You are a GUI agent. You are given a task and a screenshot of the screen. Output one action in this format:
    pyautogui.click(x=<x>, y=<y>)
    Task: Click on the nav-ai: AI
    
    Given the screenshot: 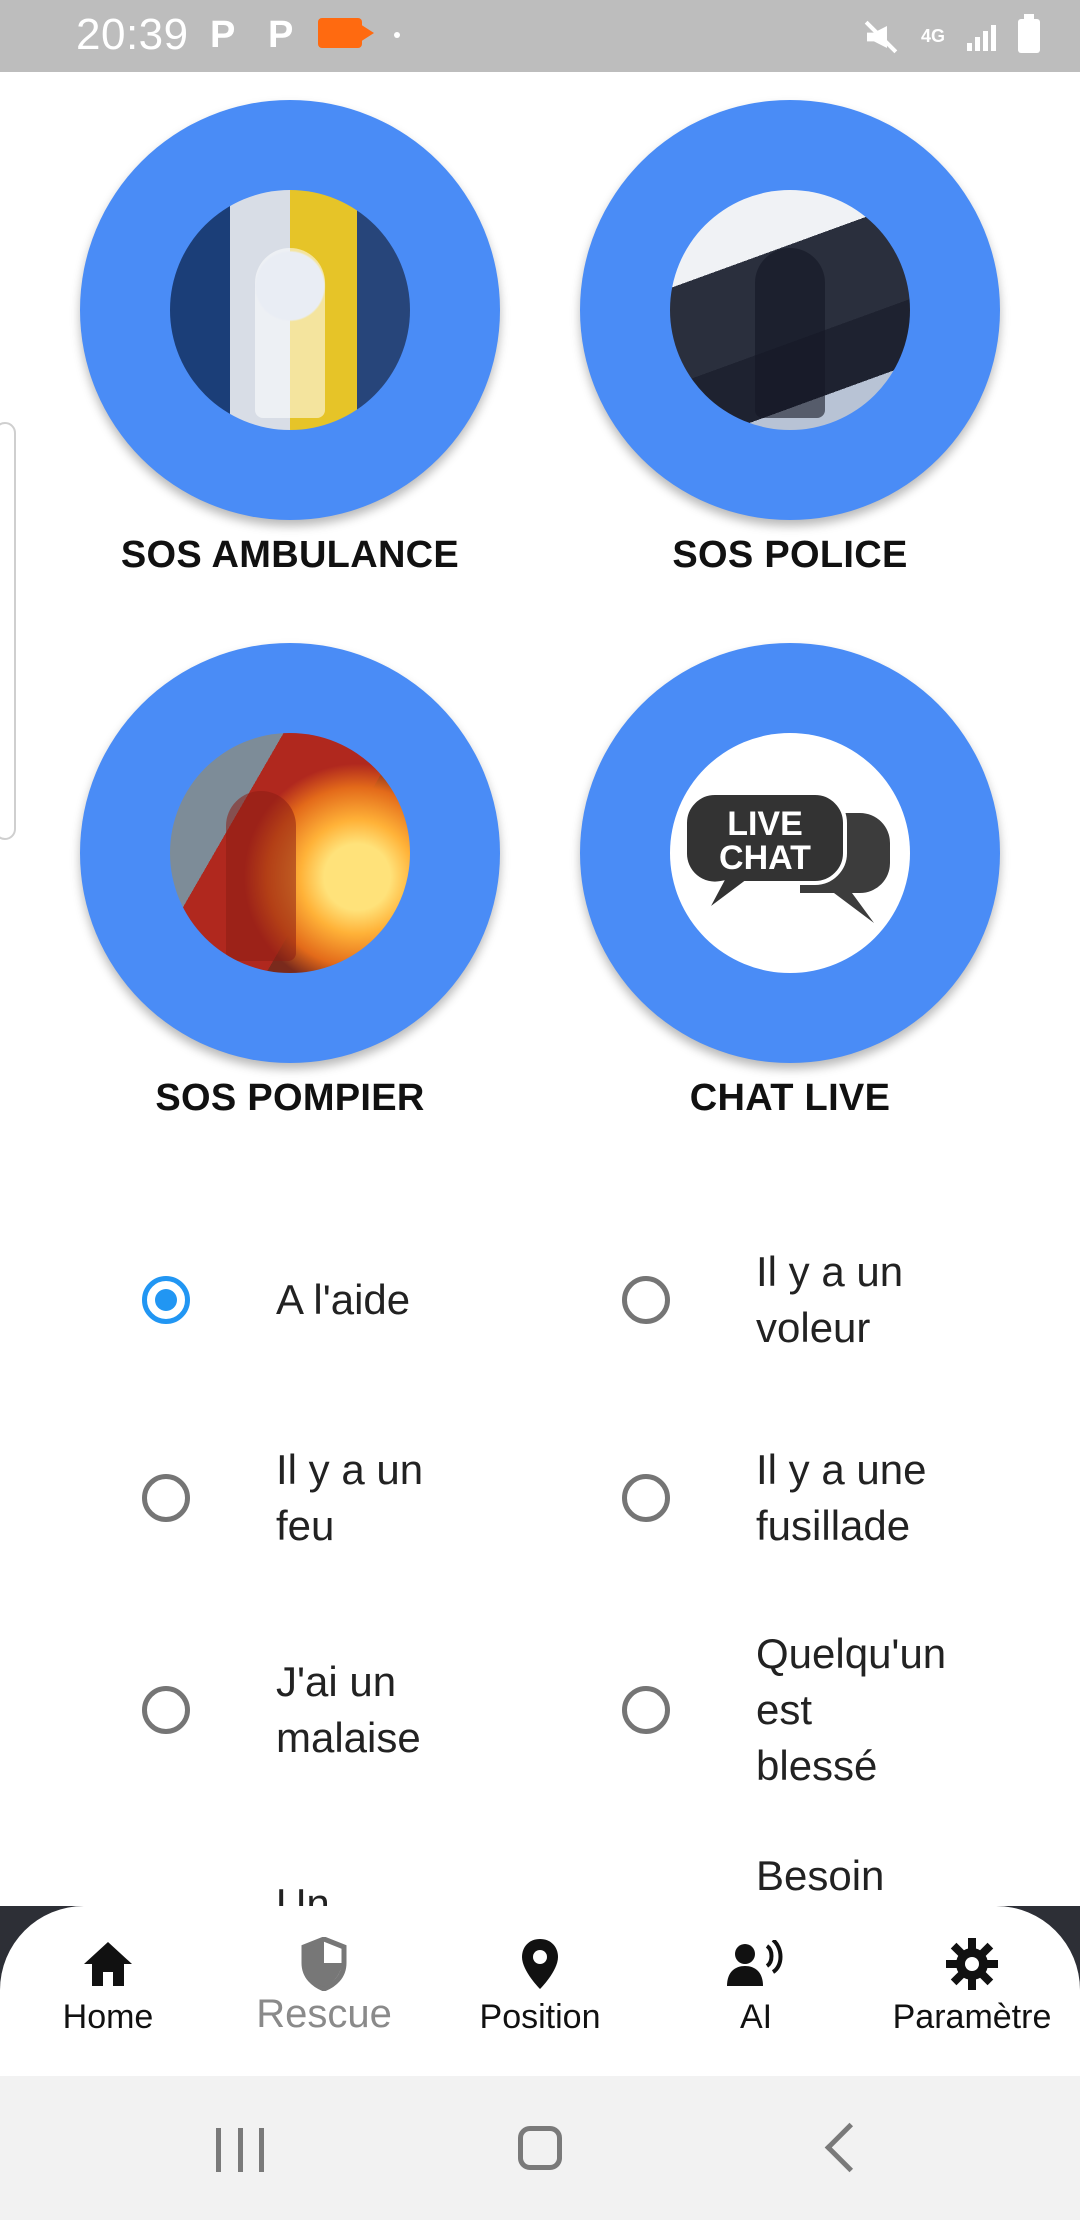 What is the action you would take?
    pyautogui.click(x=756, y=1971)
    